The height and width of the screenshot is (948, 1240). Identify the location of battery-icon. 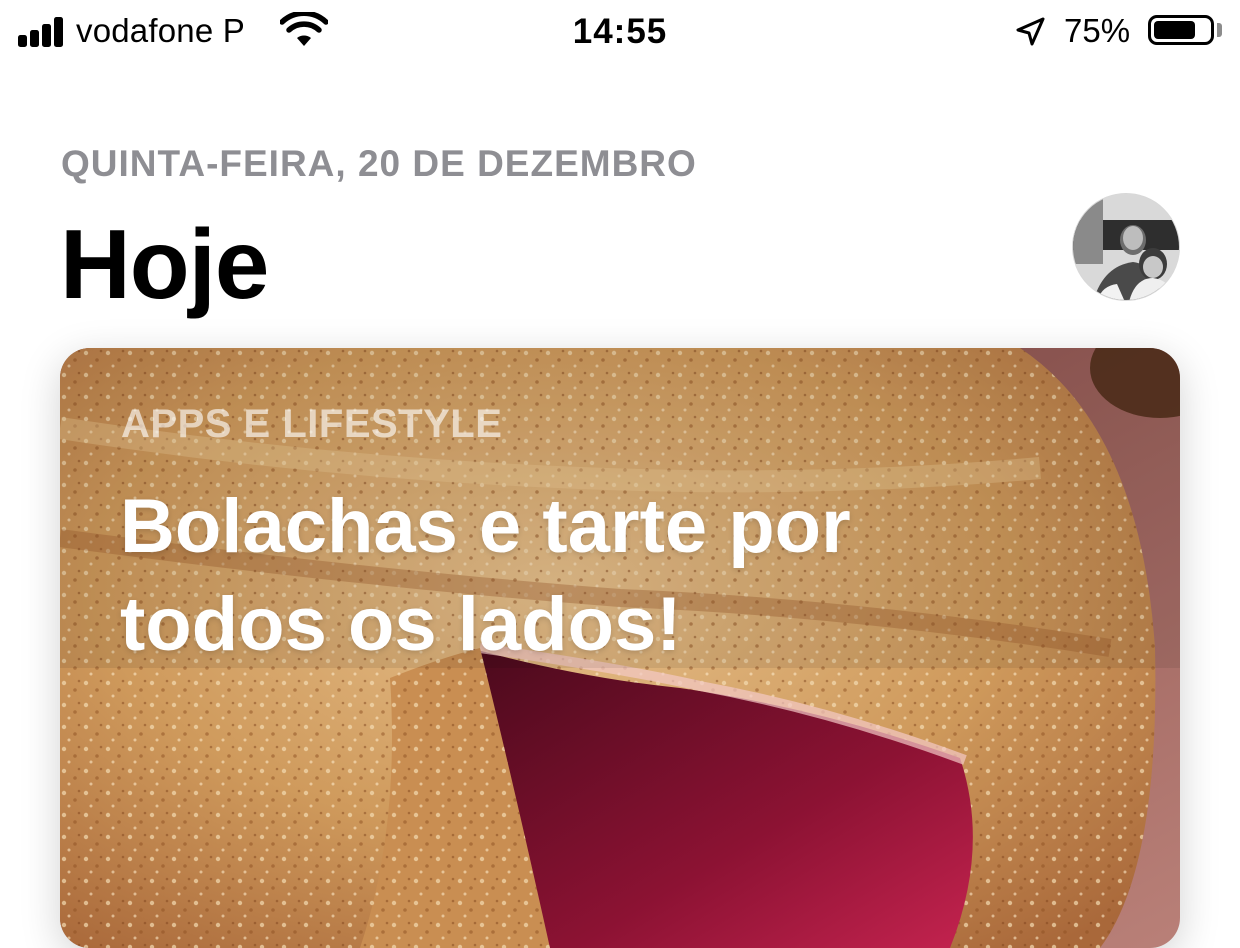
(1181, 30).